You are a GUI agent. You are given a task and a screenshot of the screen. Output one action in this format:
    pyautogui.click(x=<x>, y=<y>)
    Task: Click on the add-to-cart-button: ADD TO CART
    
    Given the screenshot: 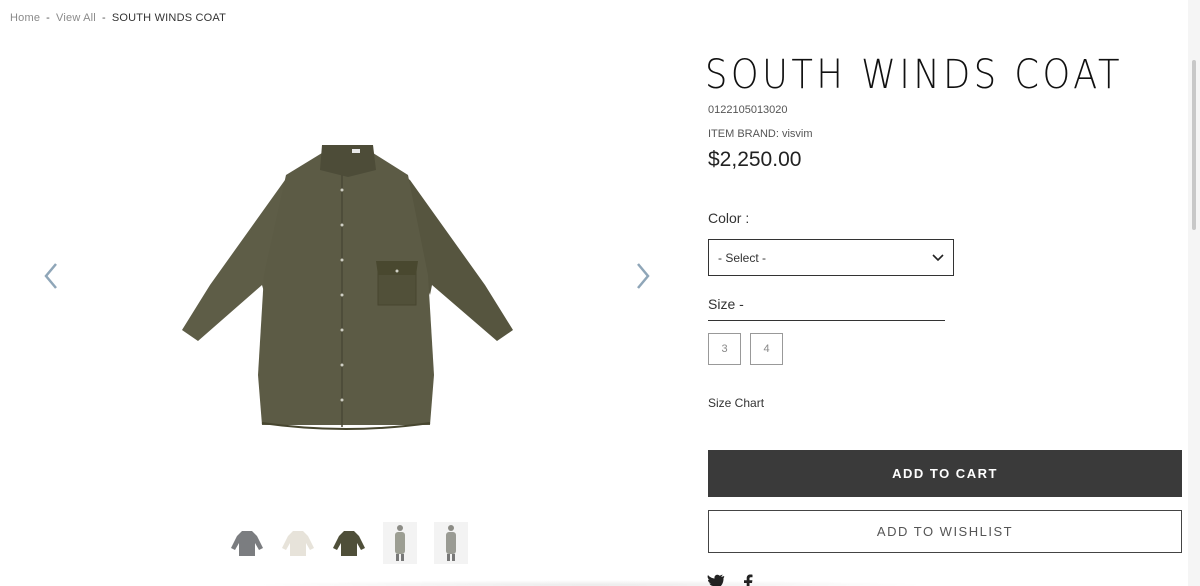 What is the action you would take?
    pyautogui.click(x=945, y=473)
    